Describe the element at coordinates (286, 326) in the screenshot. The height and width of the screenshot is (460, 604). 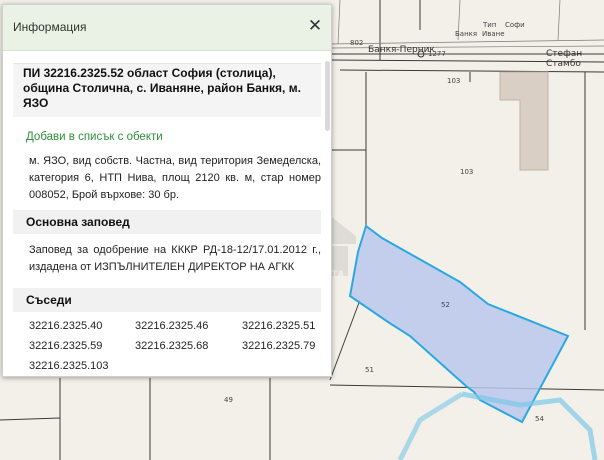
I see `neighbor-item: 32216.2325.51` at that location.